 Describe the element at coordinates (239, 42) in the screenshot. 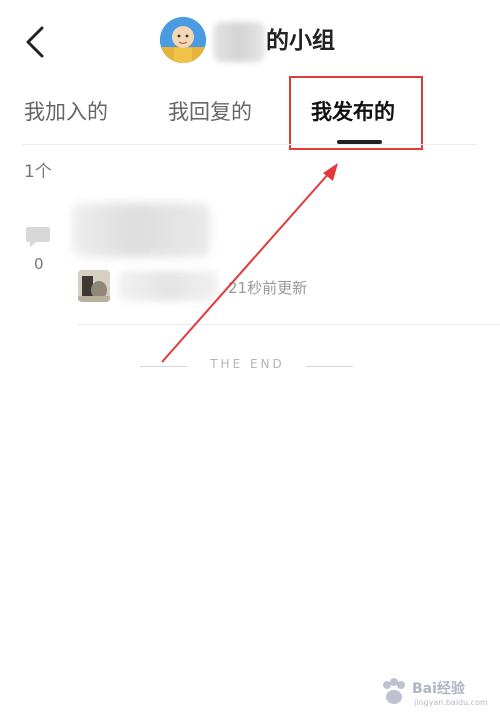

I see `blurred-username` at that location.